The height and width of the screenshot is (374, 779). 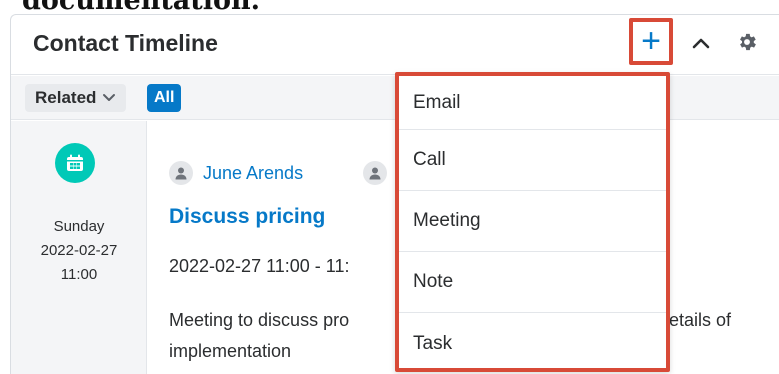 I want to click on dashlet-title: Contact Timeline, so click(x=125, y=43).